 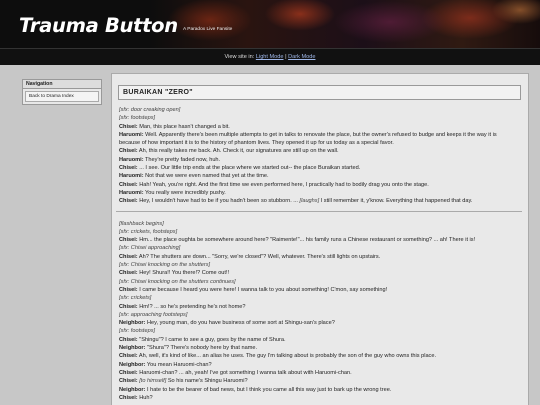 I want to click on back-to-drama-index-link: Back to Drama Index, so click(x=62, y=96).